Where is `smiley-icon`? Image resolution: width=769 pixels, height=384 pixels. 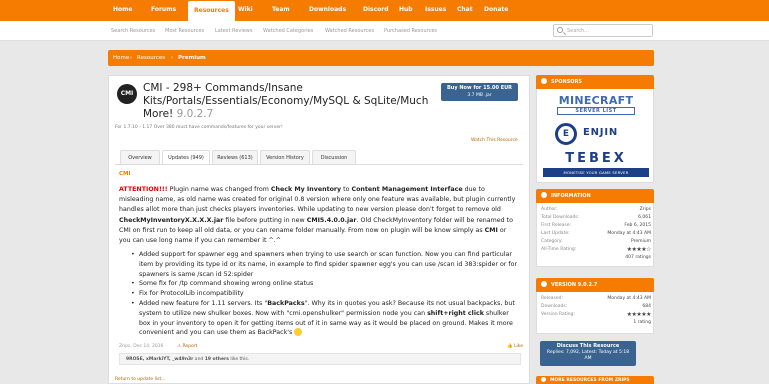
smiley-icon is located at coordinates (298, 332).